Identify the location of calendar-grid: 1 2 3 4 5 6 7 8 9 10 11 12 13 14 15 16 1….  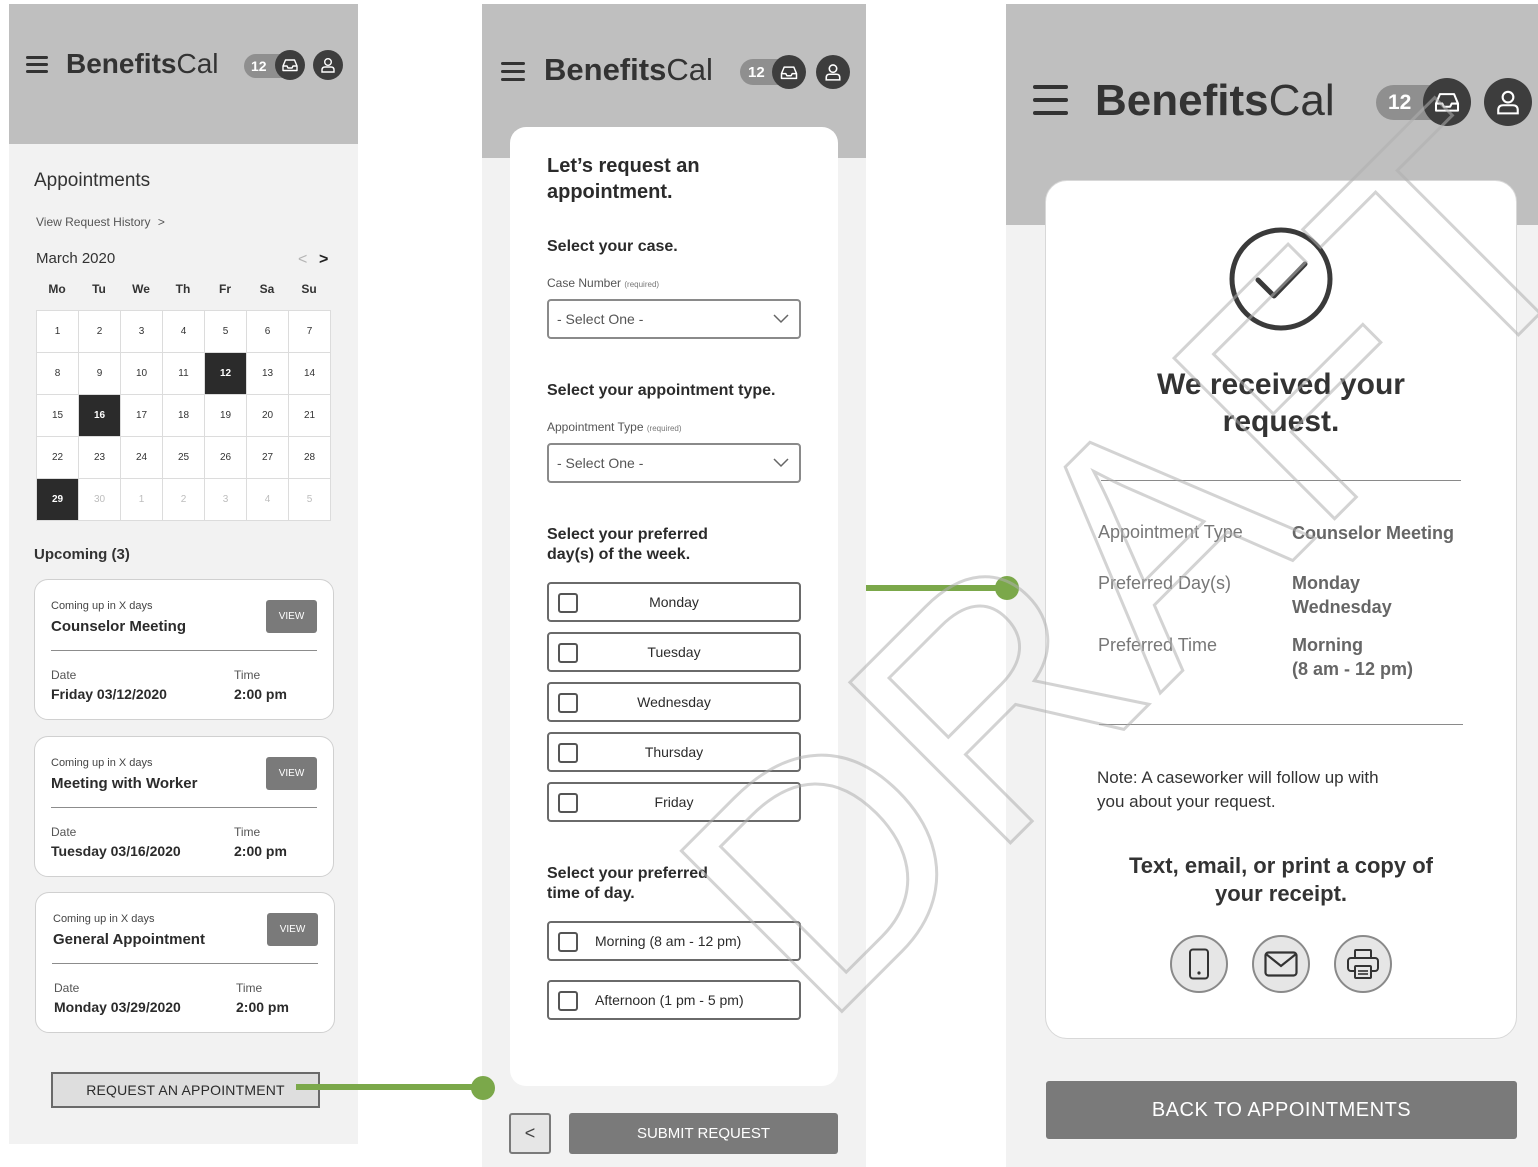
(183, 415).